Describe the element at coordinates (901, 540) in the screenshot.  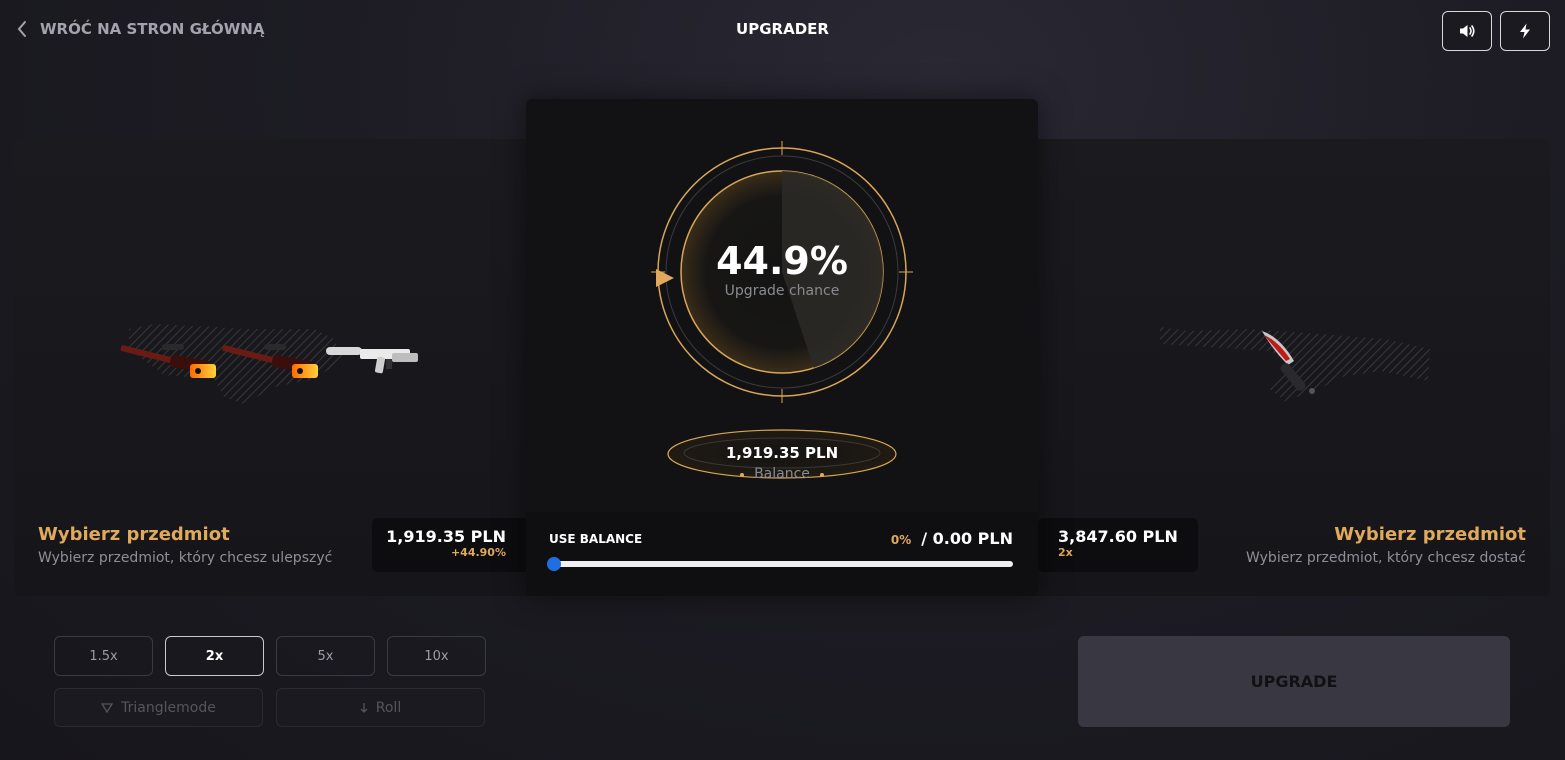
I see `use-balance-percent: 0%` at that location.